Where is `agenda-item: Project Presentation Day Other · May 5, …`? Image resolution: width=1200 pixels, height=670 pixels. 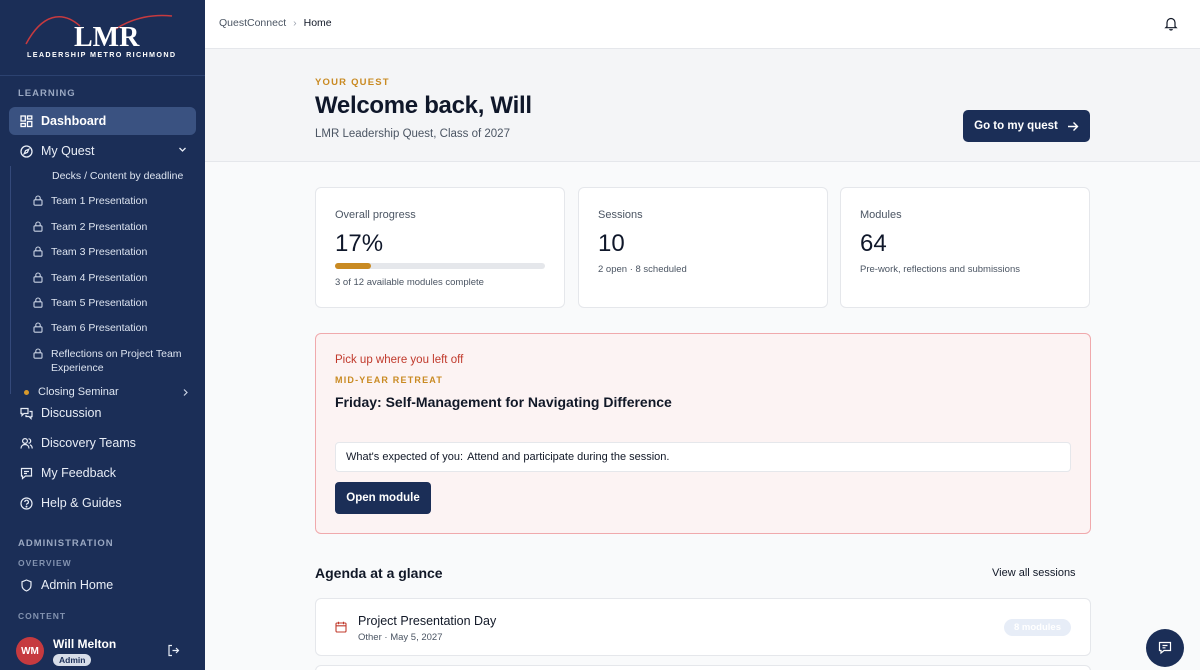 agenda-item: Project Presentation Day Other · May 5, … is located at coordinates (703, 627).